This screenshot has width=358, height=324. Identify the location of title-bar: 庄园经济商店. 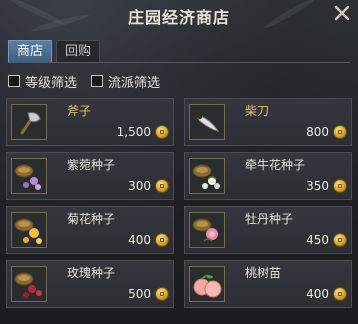
(179, 15).